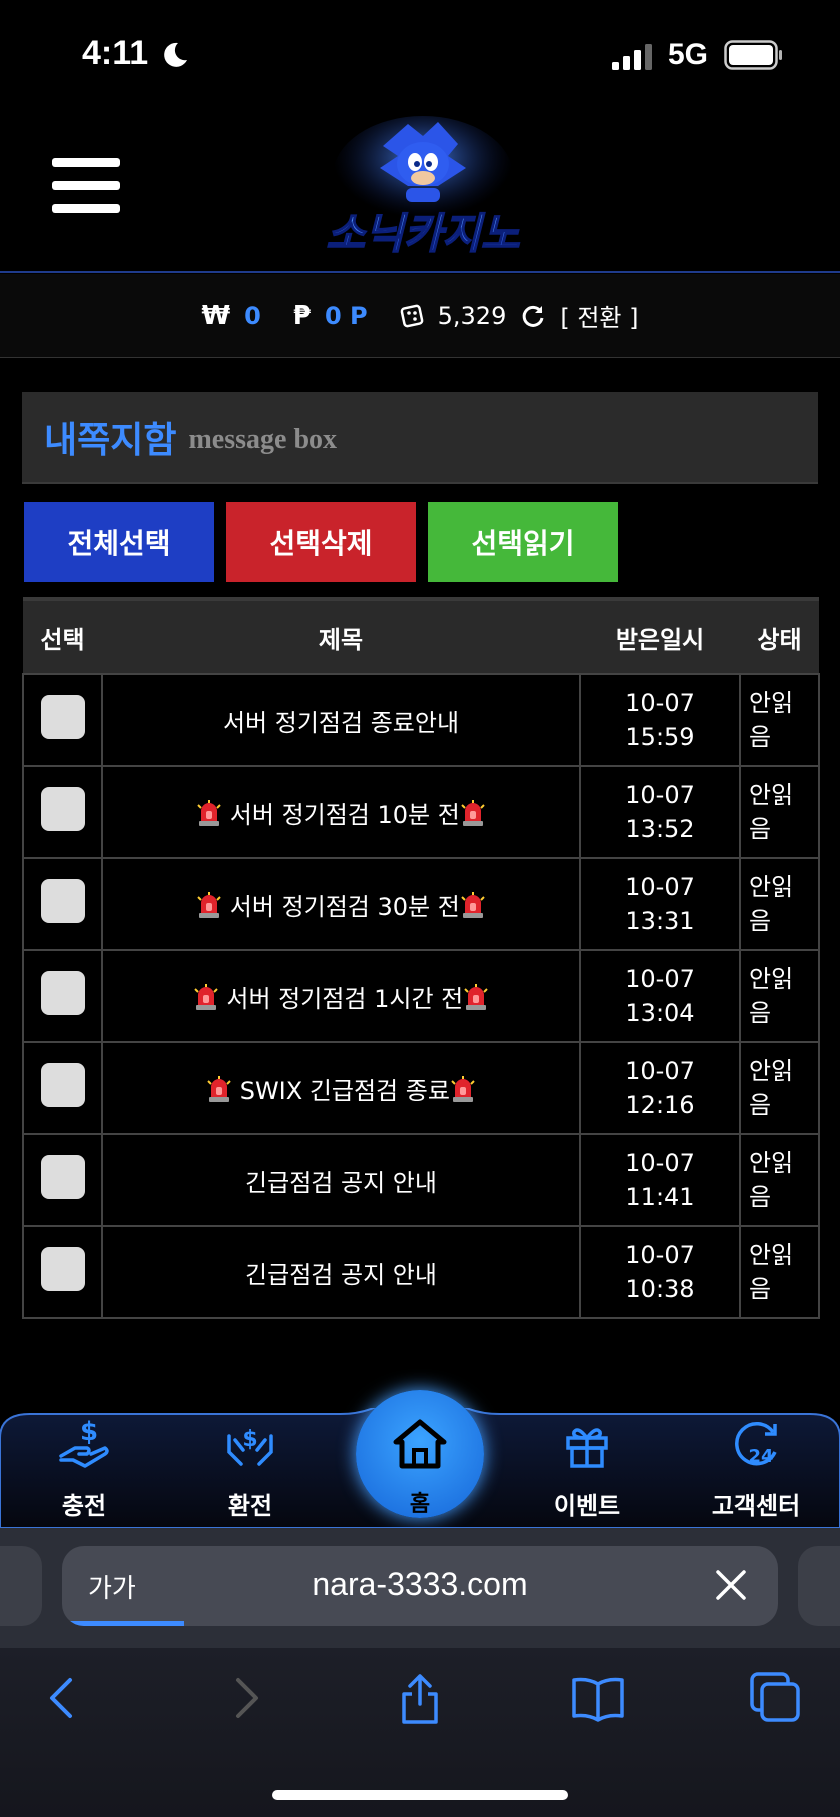  I want to click on close-icon, so click(731, 1585).